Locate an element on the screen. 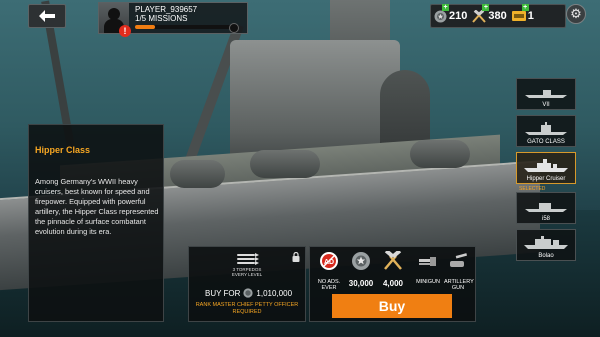  pack-item-value: 4,000 is located at coordinates (393, 283).